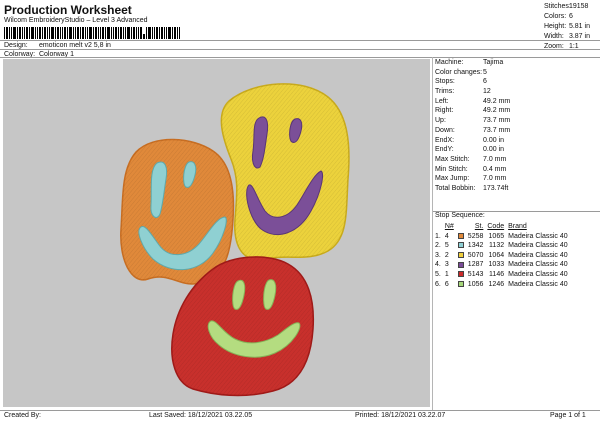 The height and width of the screenshot is (424, 600). I want to click on column-header, so click(438, 227).